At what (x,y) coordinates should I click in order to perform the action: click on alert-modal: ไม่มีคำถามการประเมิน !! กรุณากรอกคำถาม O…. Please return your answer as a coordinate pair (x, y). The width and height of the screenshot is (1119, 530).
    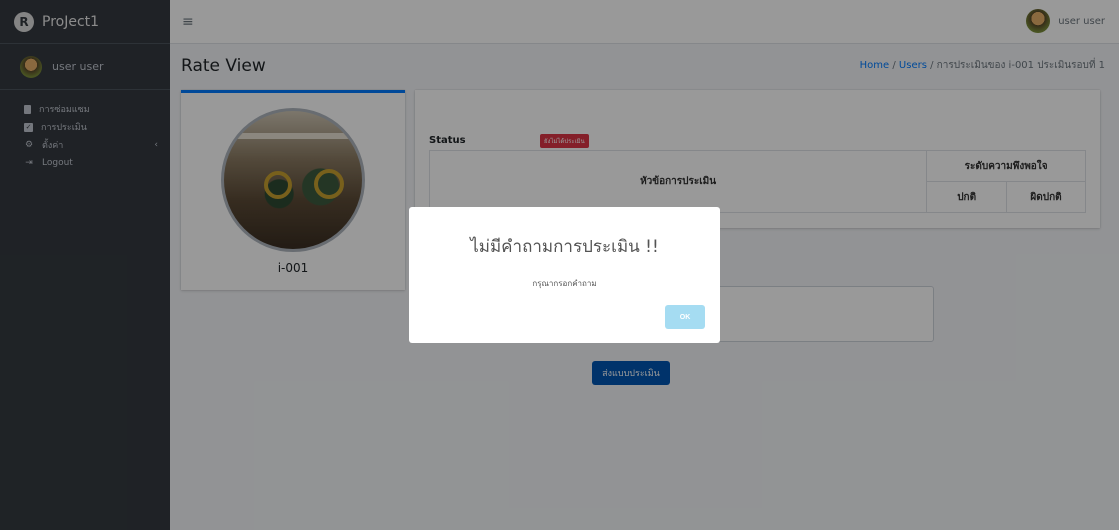
    Looking at the image, I should click on (564, 275).